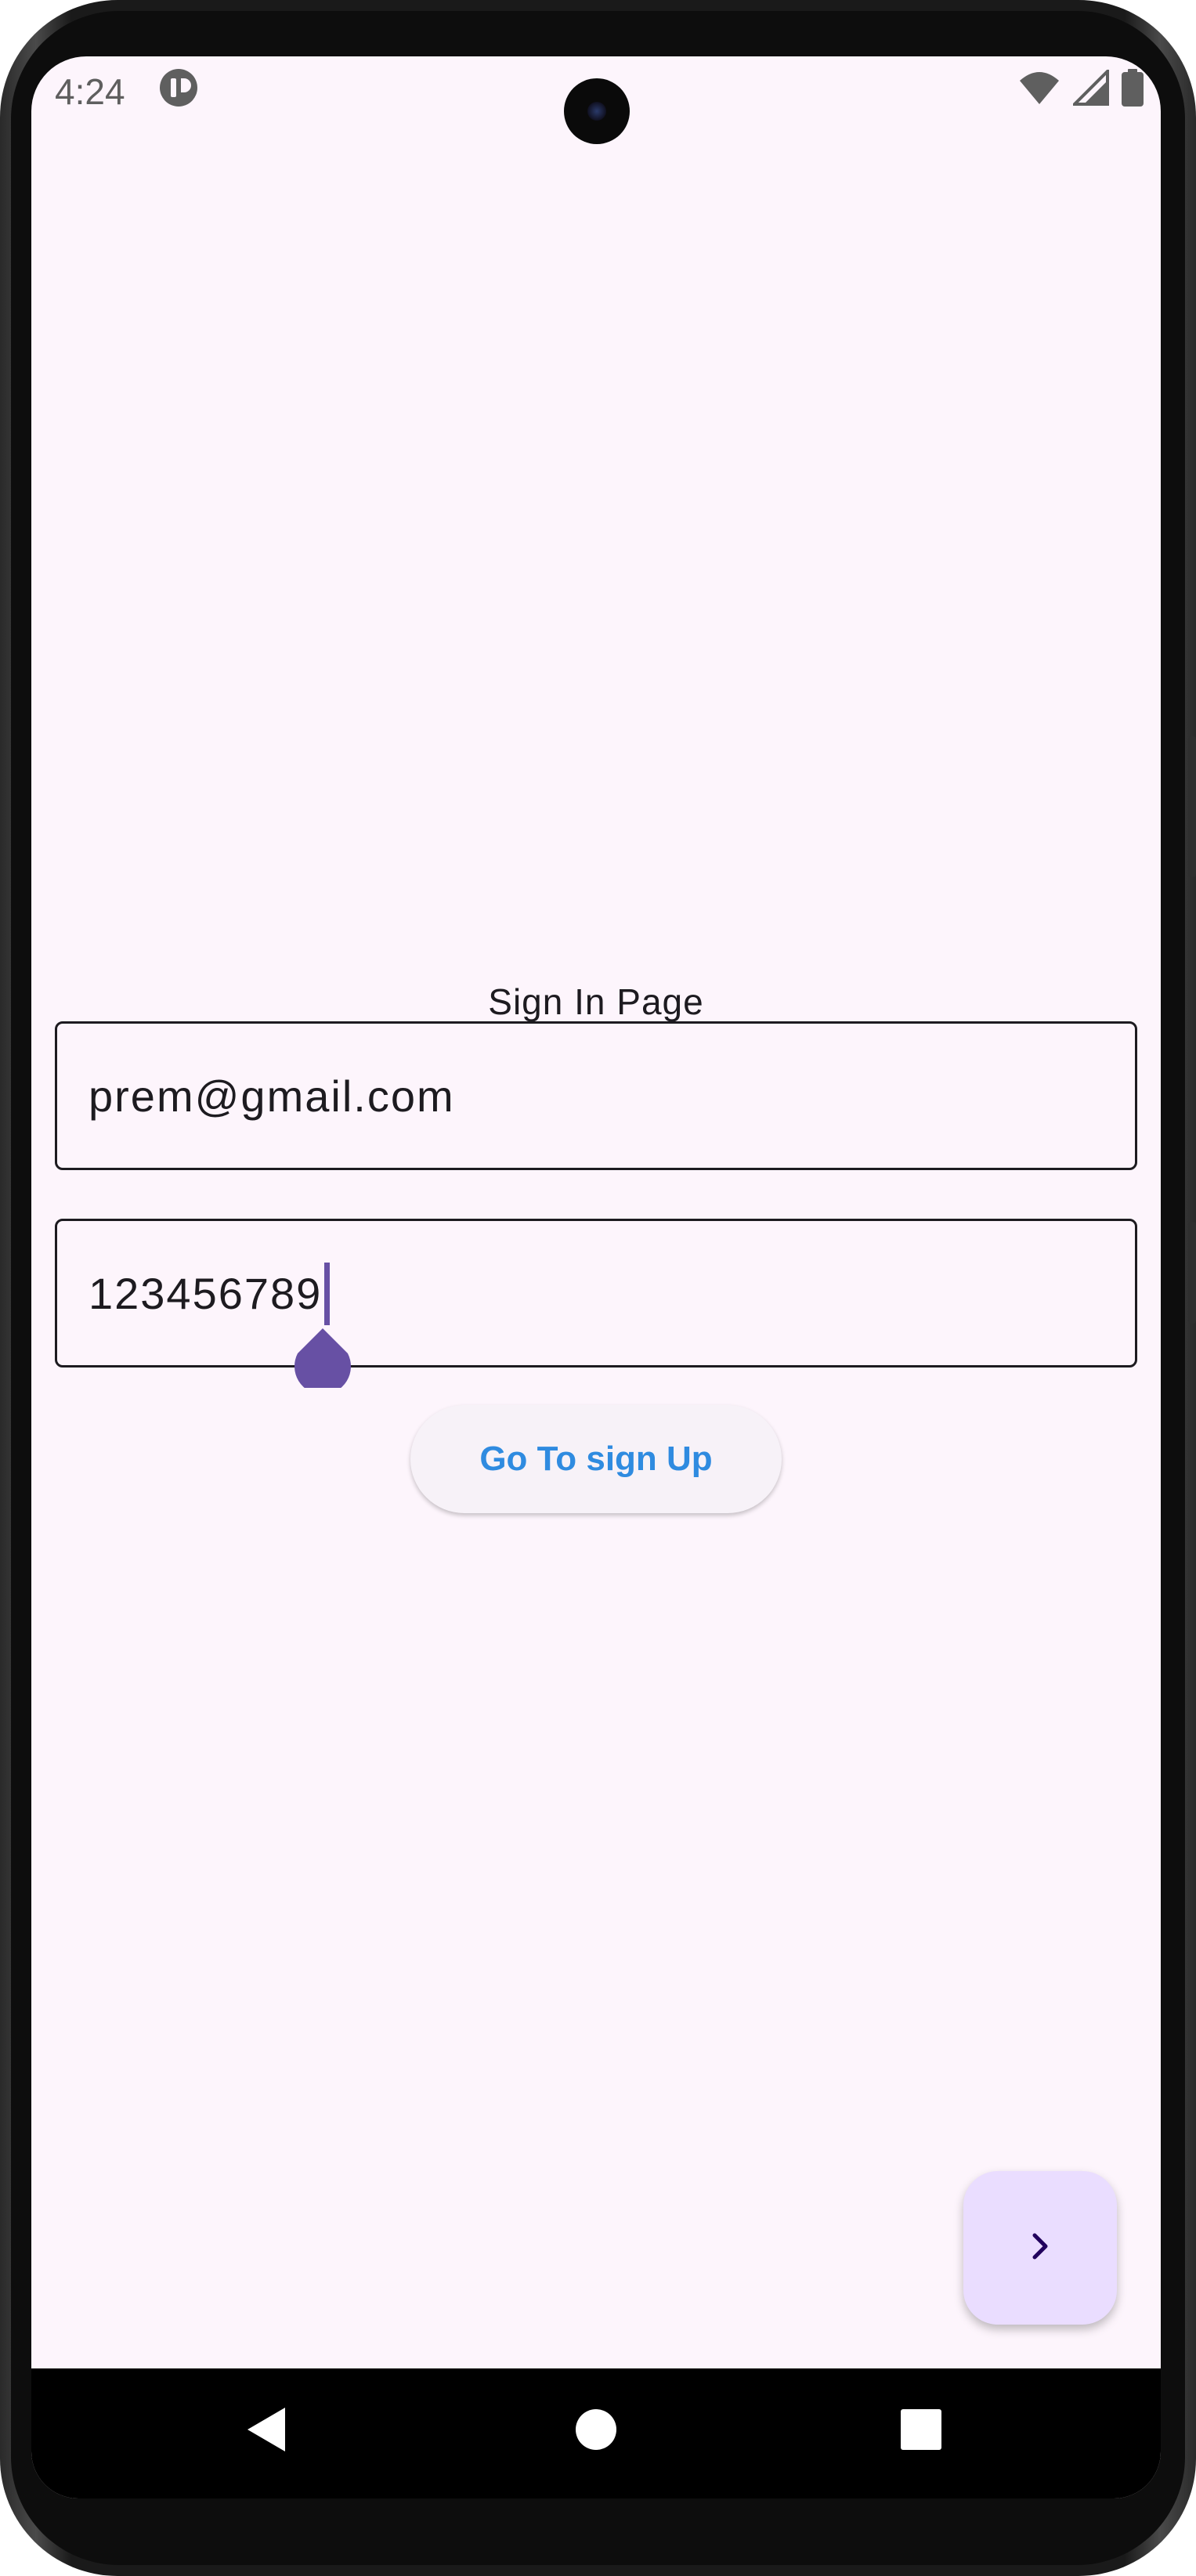 The height and width of the screenshot is (2576, 1196). Describe the element at coordinates (596, 1095) in the screenshot. I see `email-field: prem@gmail.com` at that location.